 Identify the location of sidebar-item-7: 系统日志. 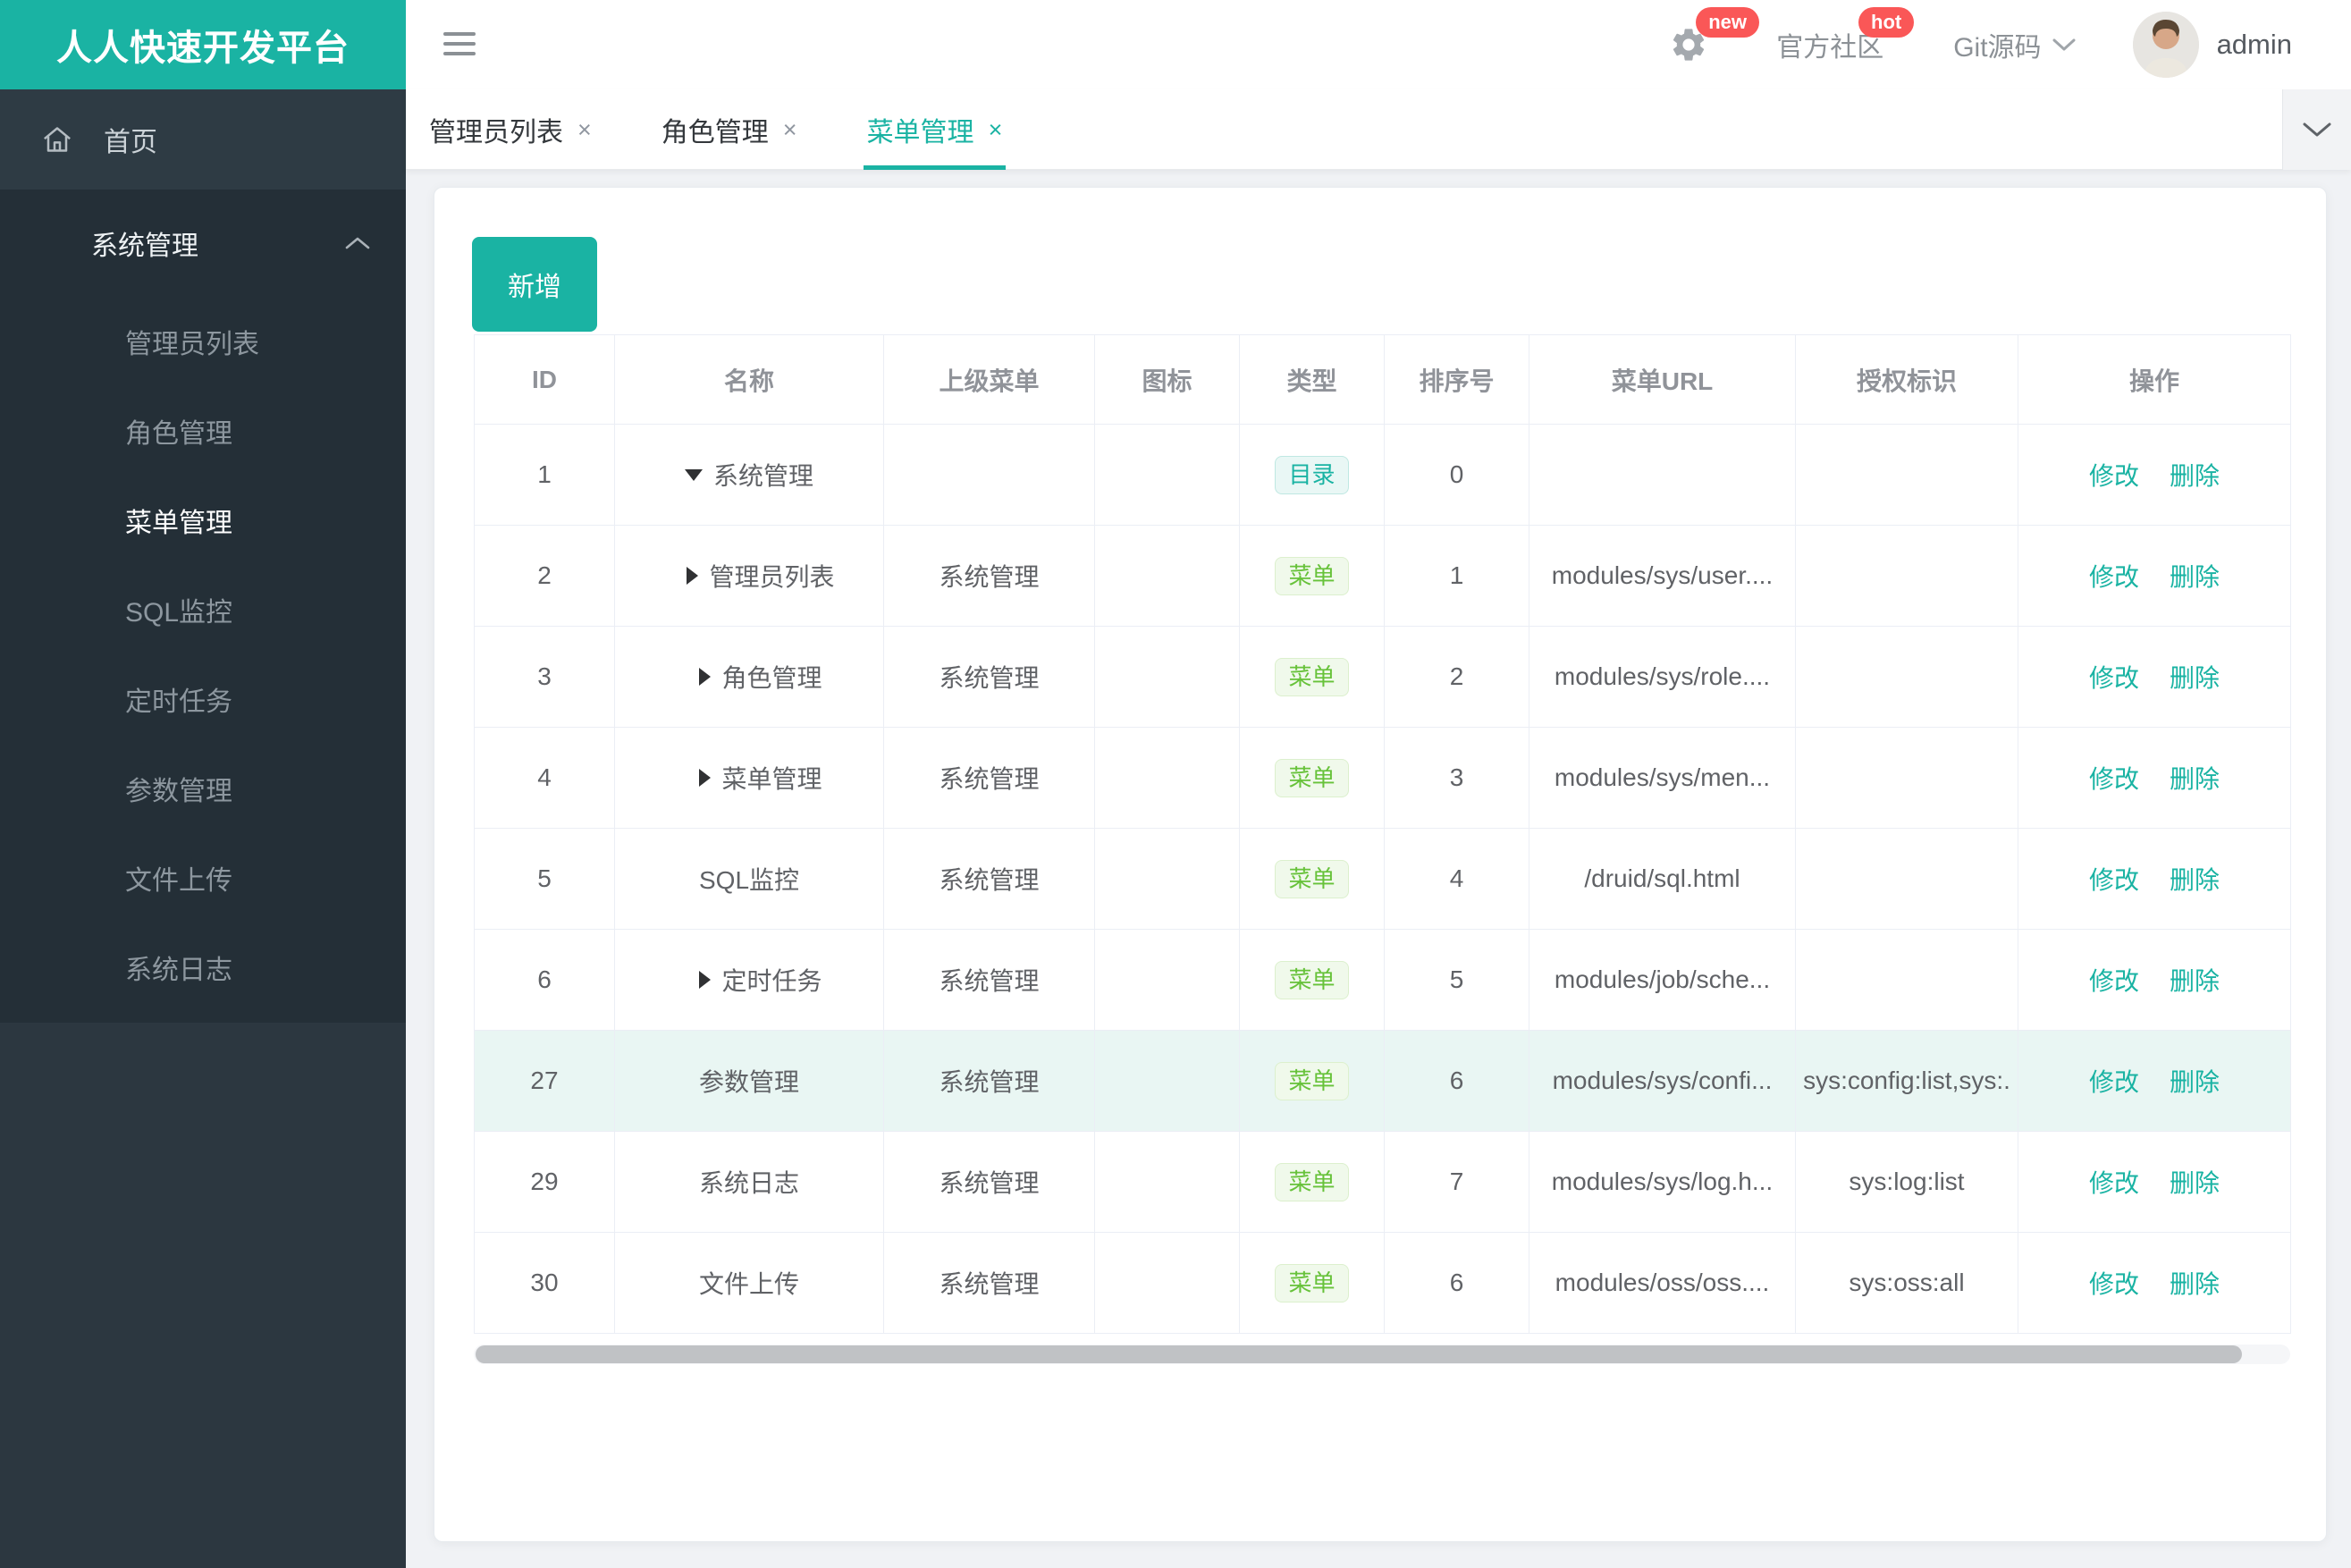
(203, 967).